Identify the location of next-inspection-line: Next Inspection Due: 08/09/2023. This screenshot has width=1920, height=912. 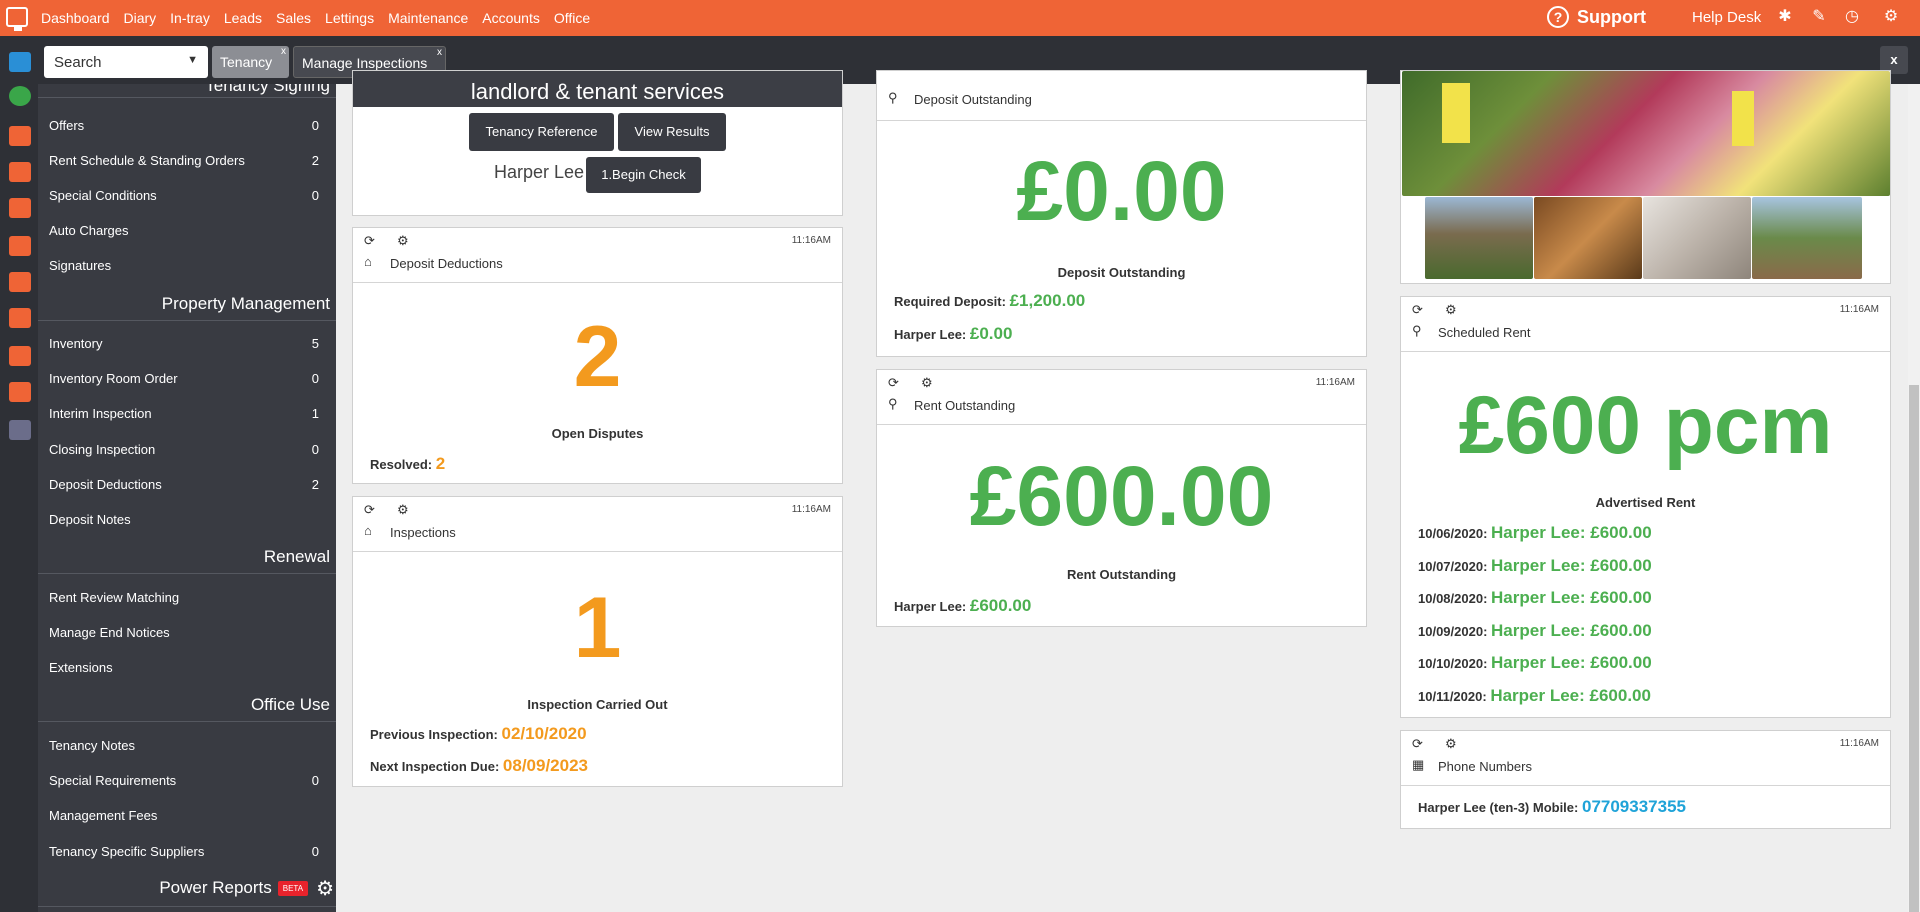
(479, 765).